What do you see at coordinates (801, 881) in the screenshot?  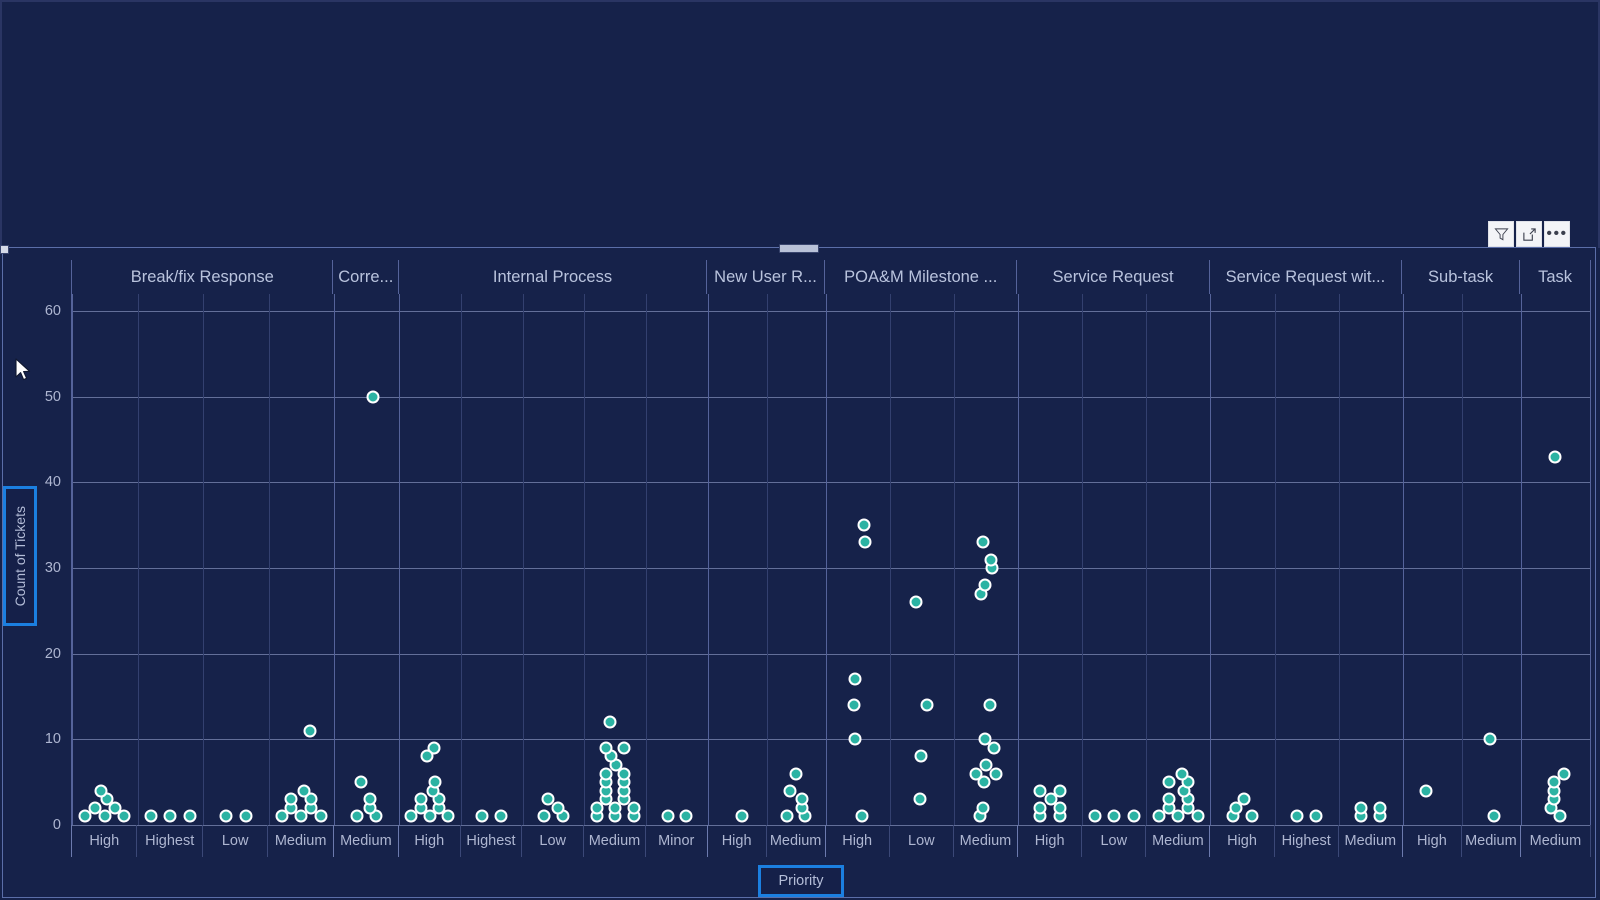 I see `x-axis-title: Priority` at bounding box center [801, 881].